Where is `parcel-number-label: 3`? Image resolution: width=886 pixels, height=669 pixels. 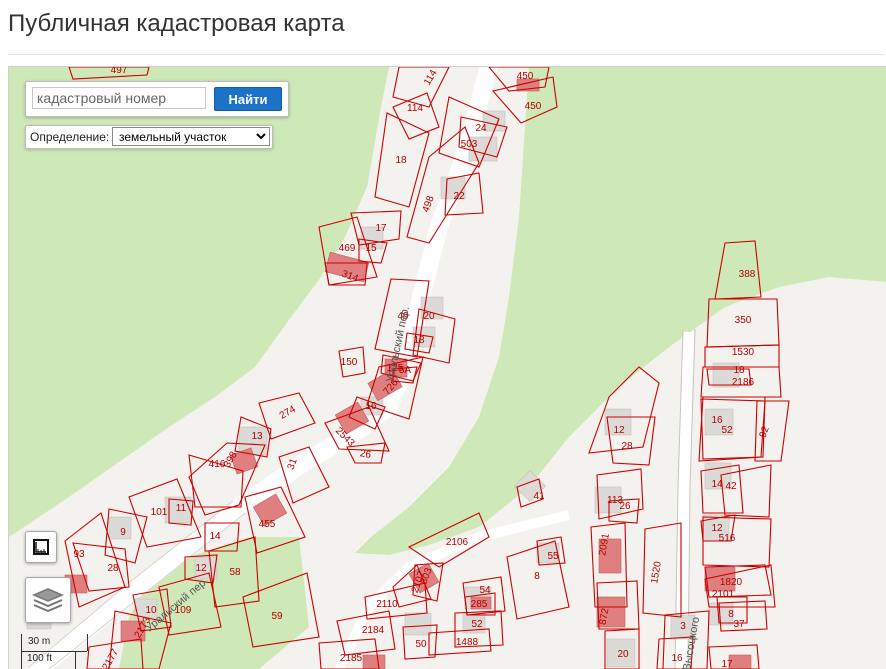
parcel-number-label: 3 is located at coordinates (683, 626).